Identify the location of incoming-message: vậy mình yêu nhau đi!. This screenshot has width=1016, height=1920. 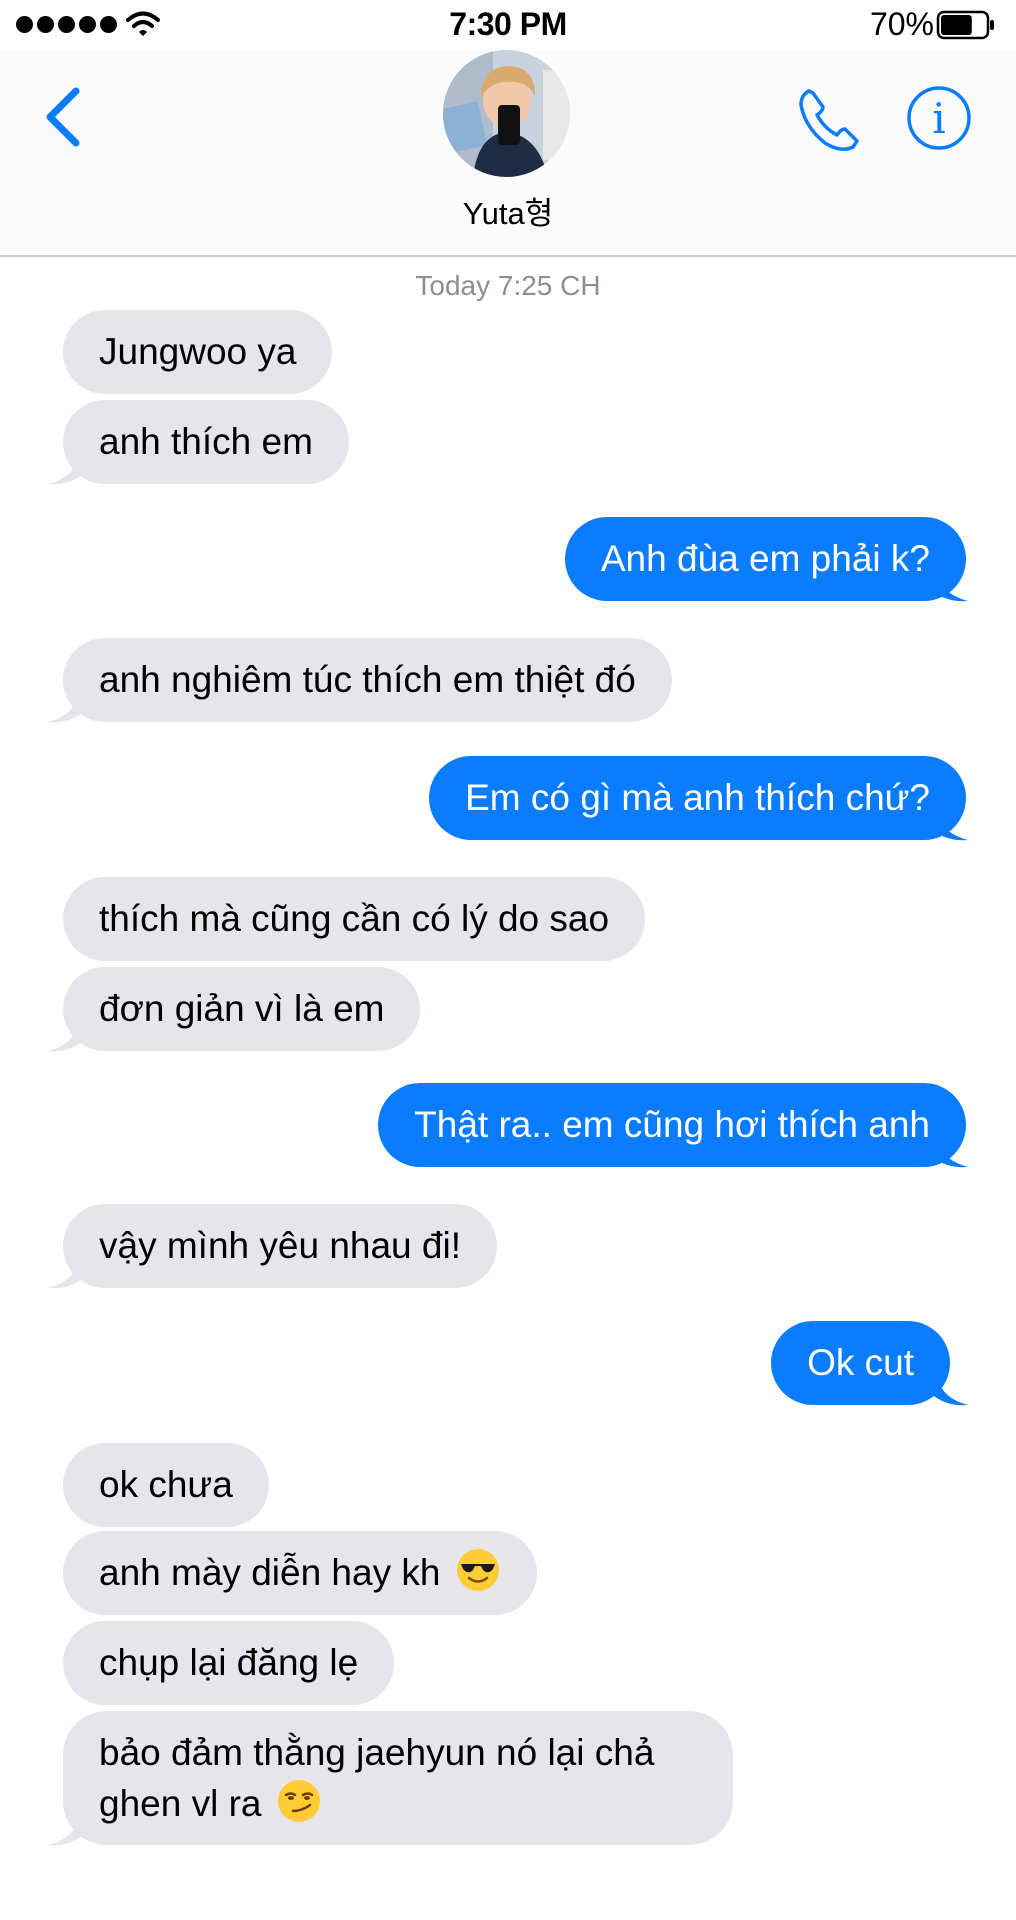
(280, 1246).